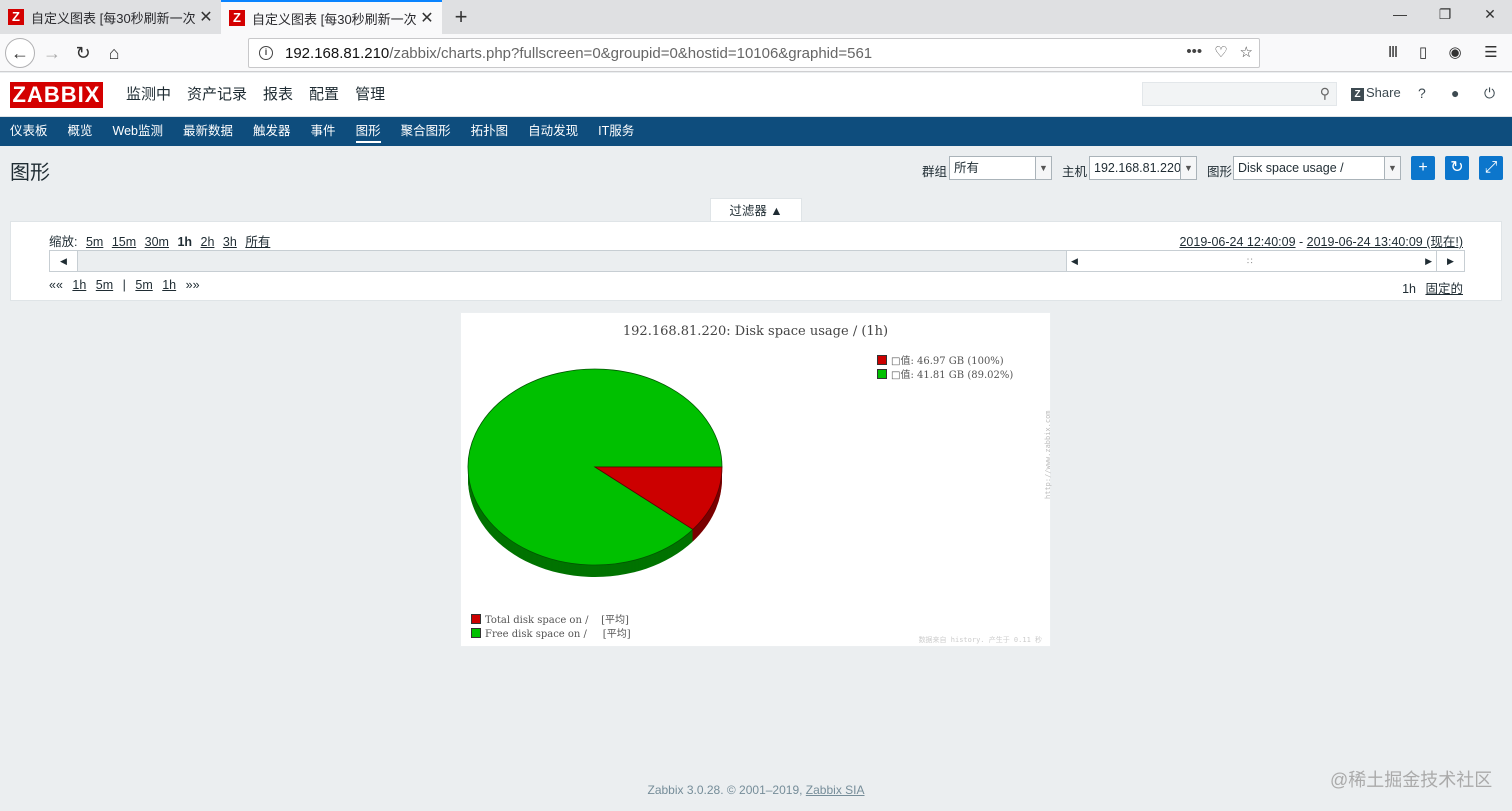 The width and height of the screenshot is (1512, 811). I want to click on home-icon: ⌂, so click(114, 53).